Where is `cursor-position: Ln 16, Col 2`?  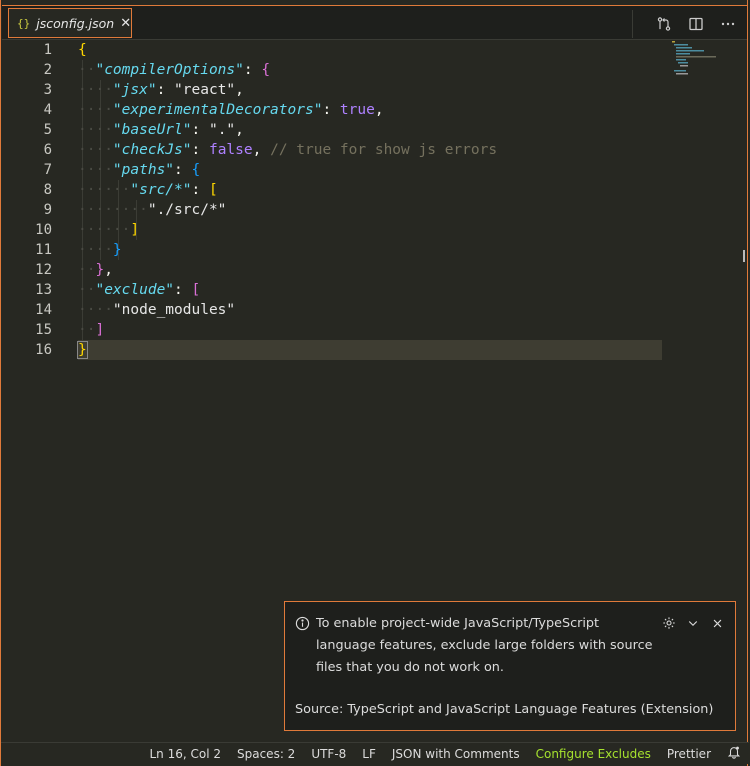 cursor-position: Ln 16, Col 2 is located at coordinates (185, 754).